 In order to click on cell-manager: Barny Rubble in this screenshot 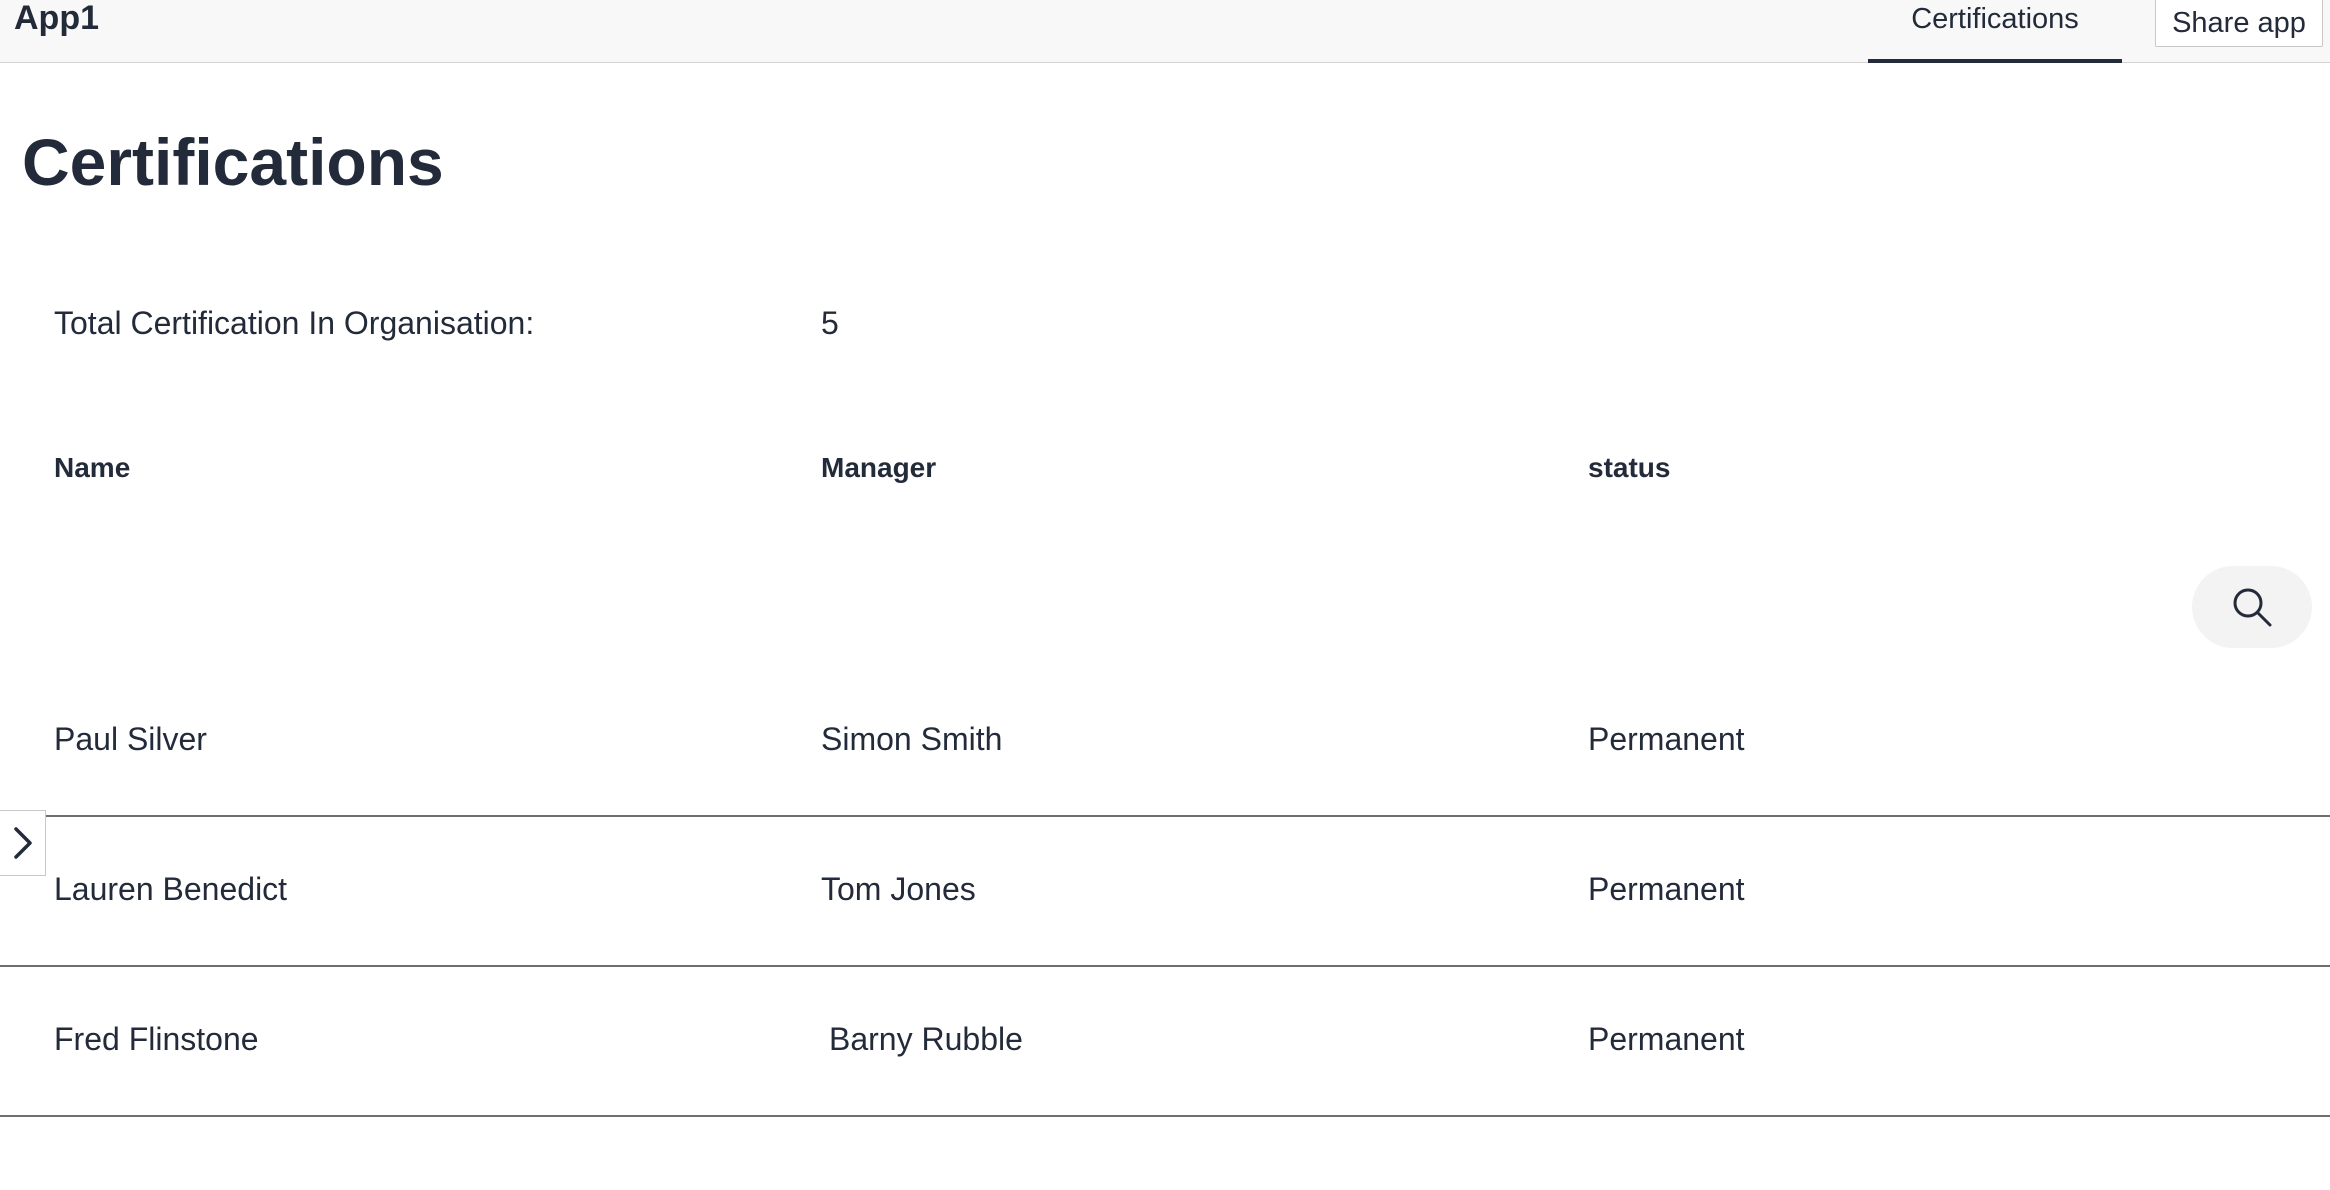, I will do `click(926, 1039)`.